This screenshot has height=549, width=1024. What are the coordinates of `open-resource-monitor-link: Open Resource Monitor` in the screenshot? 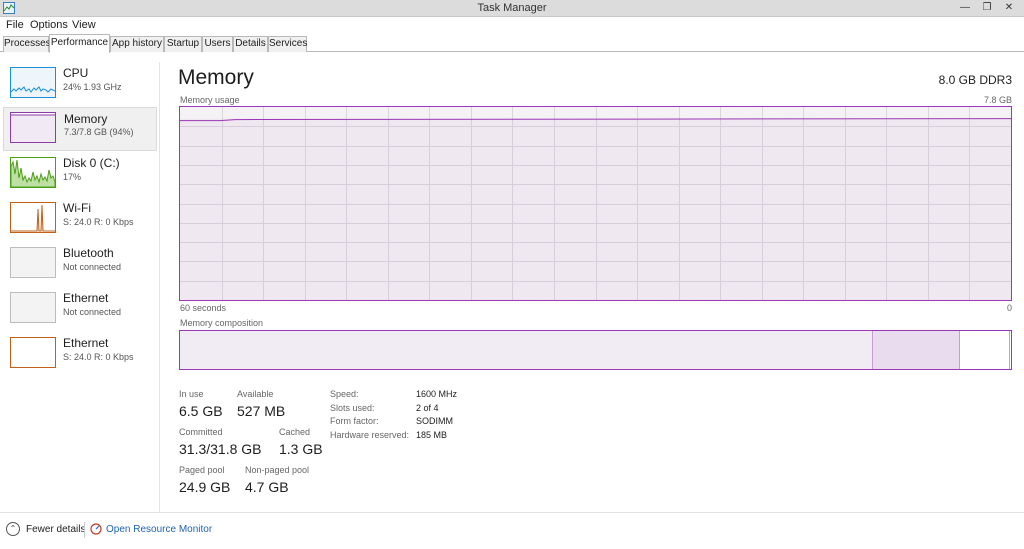 It's located at (159, 529).